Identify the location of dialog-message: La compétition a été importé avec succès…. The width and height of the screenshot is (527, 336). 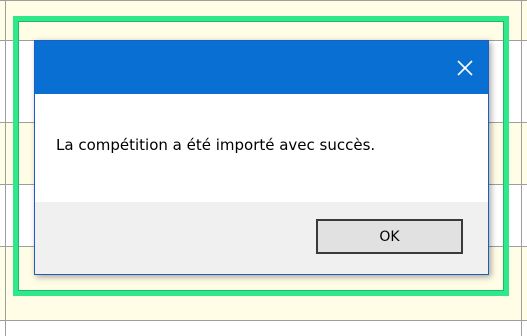
(216, 145).